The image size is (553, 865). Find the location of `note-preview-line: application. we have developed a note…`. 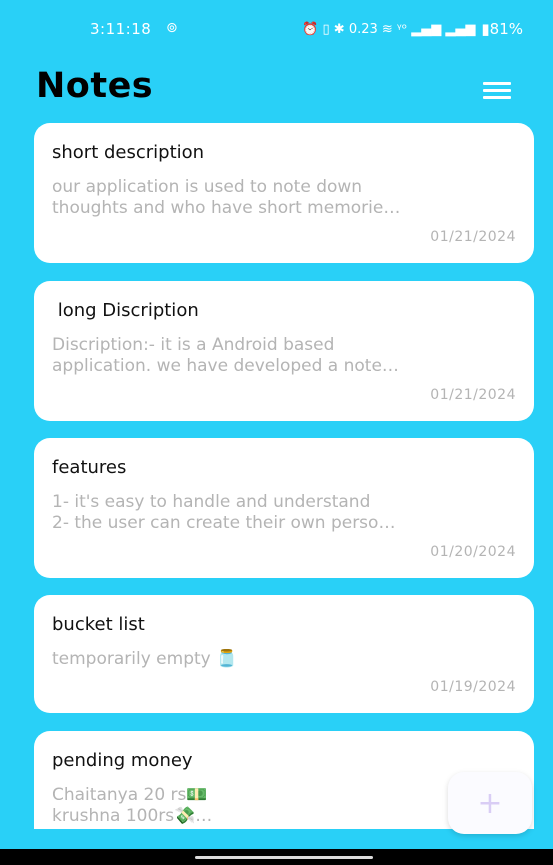

note-preview-line: application. we have developed a note… is located at coordinates (225, 366).